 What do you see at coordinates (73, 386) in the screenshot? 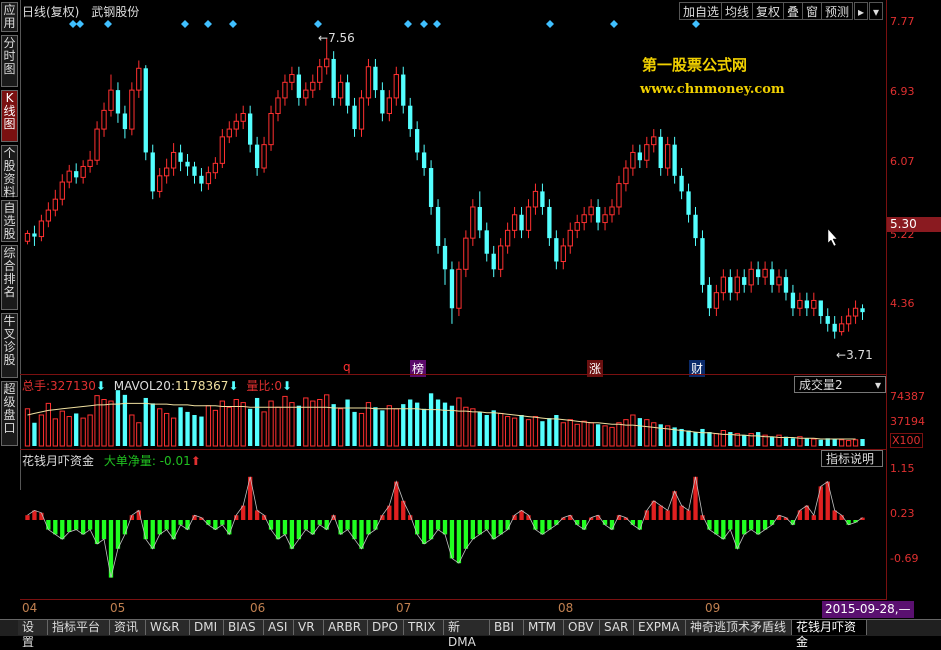
I see `total-value: 327130` at bounding box center [73, 386].